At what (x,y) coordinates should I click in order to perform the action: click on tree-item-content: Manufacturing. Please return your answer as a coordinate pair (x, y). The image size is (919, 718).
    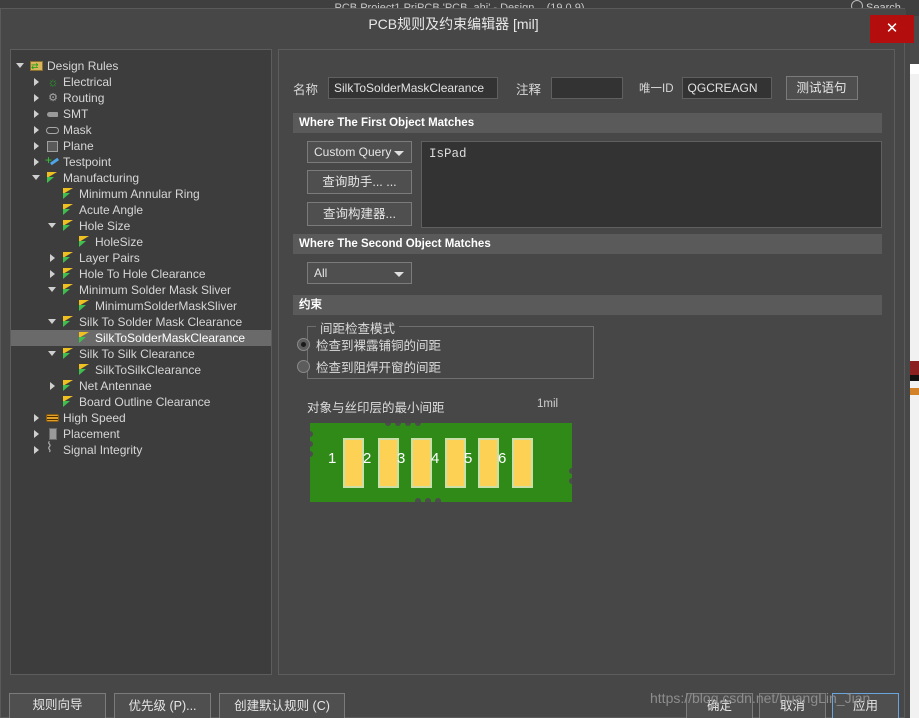
    Looking at the image, I should click on (92, 178).